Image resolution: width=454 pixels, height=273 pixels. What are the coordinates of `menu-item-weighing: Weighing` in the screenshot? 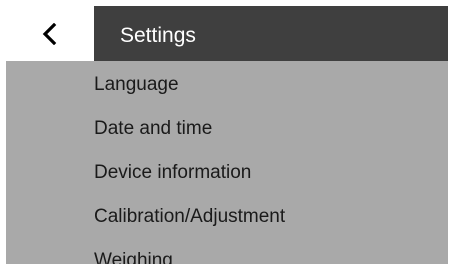 It's located at (227, 250).